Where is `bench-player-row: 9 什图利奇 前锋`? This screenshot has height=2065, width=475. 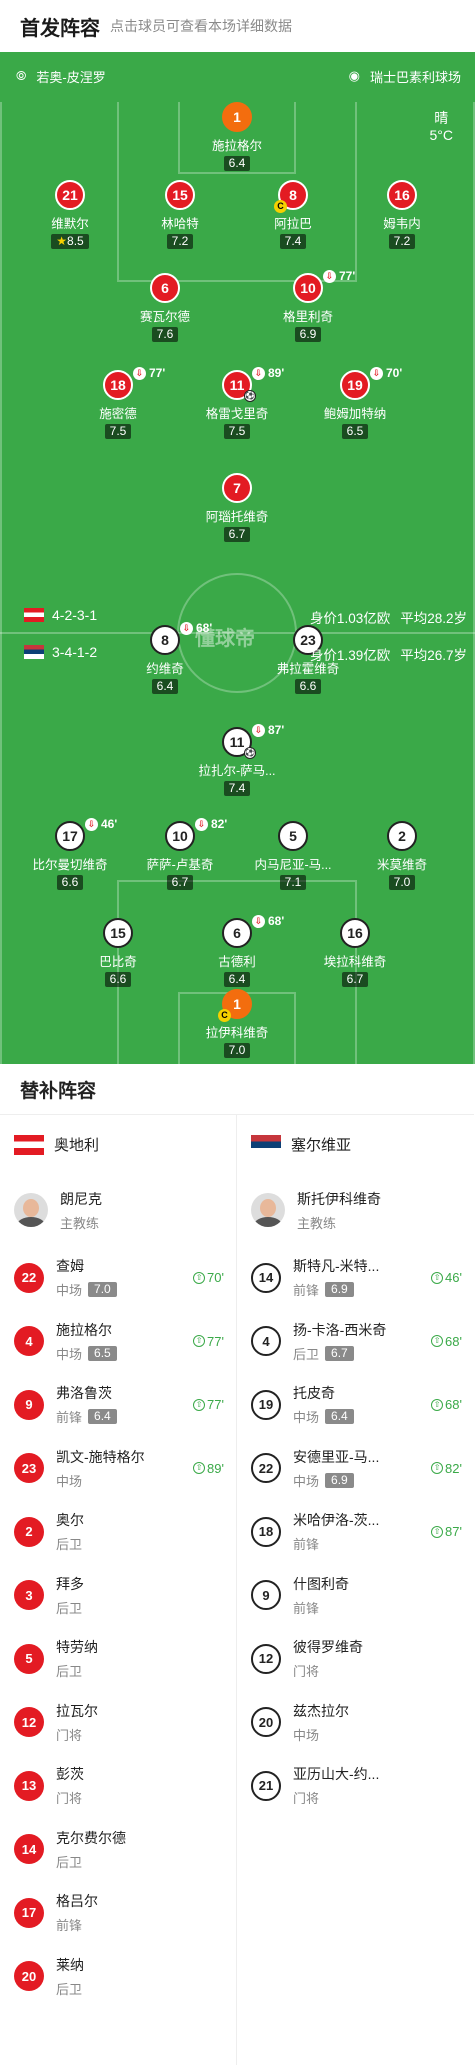 bench-player-row: 9 什图利奇 前锋 is located at coordinates (355, 1596).